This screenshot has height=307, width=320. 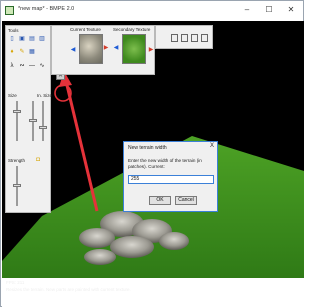 I want to click on size-value: In. Size, so click(x=45, y=95).